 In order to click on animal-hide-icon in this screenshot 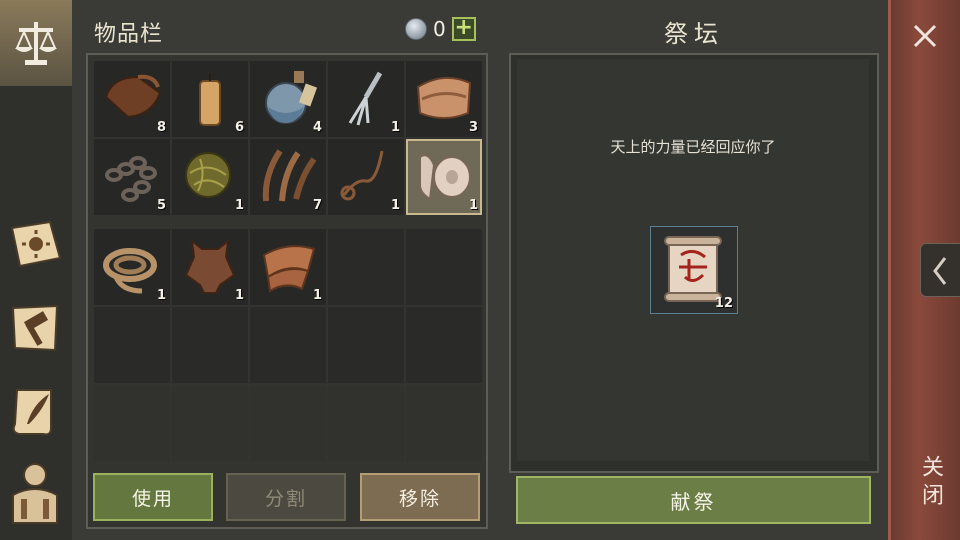, I will do `click(210, 266)`.